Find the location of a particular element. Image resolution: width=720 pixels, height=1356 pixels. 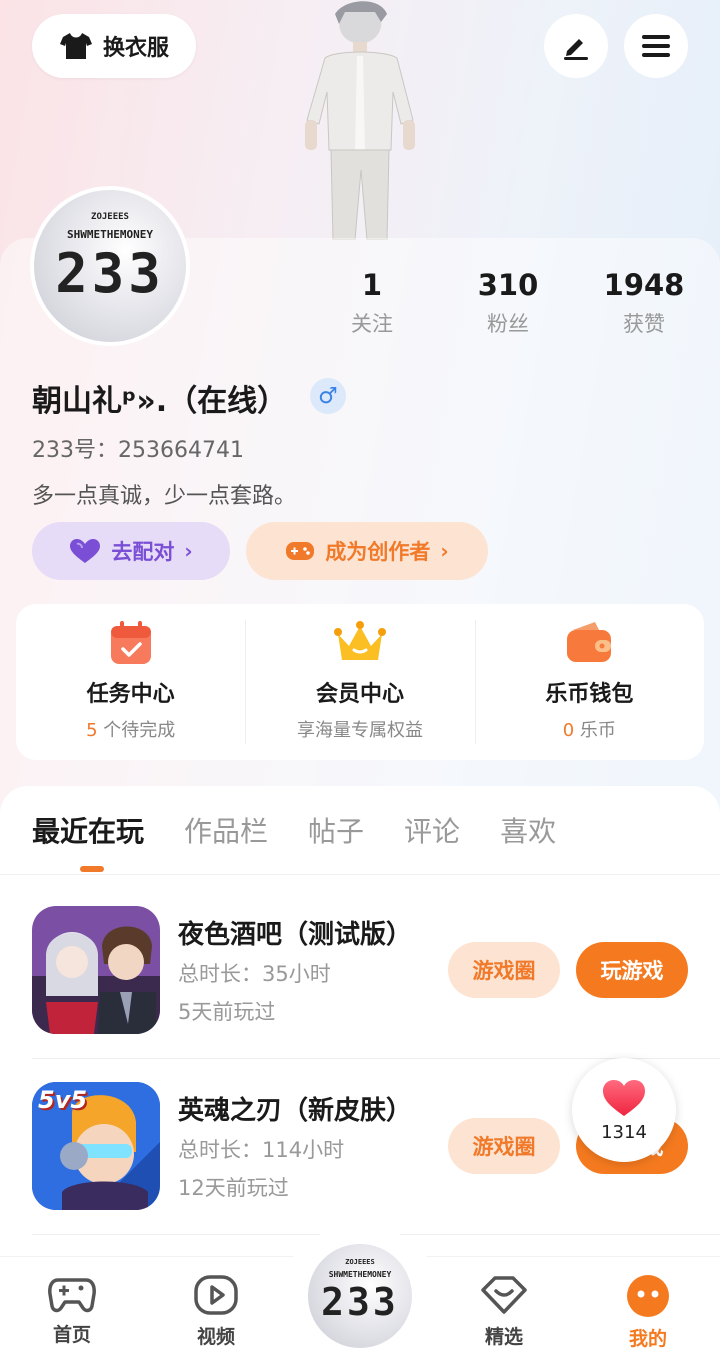

match-button: 去配对 › is located at coordinates (131, 551).